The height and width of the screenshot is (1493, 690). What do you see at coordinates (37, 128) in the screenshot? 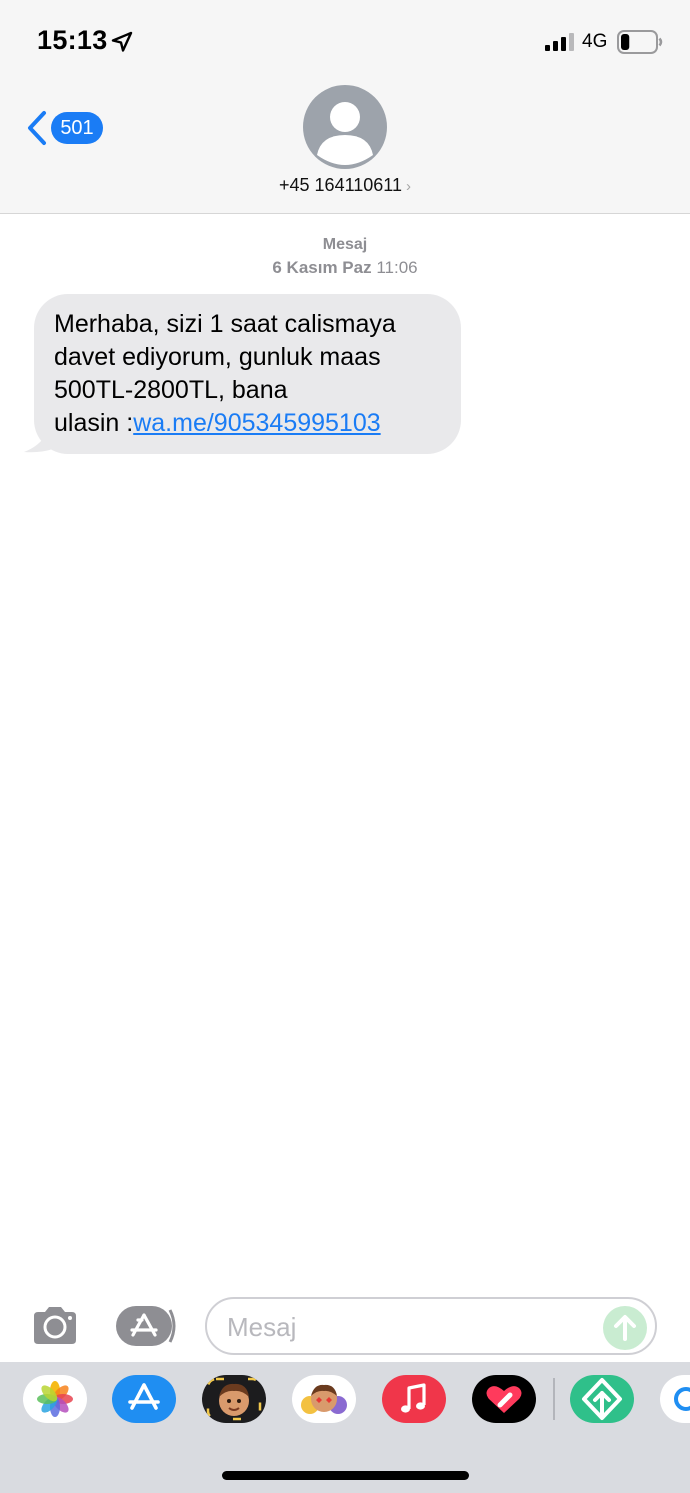
I see `chevron-left-icon` at bounding box center [37, 128].